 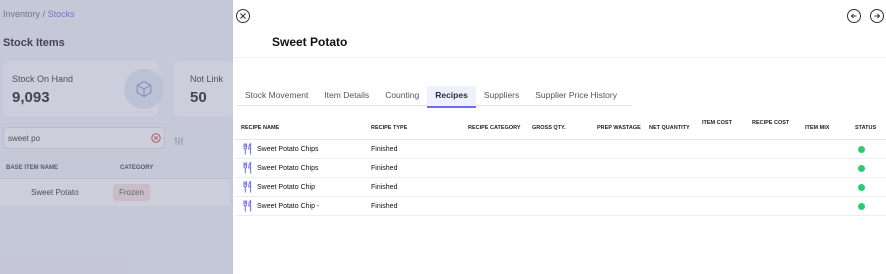 I want to click on recipe-name: Sweet Potato Chip, so click(x=286, y=187).